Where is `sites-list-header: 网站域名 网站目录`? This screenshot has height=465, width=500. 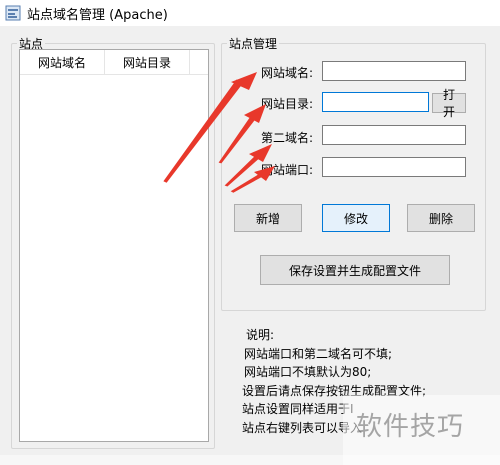 sites-list-header: 网站域名 网站目录 is located at coordinates (114, 62).